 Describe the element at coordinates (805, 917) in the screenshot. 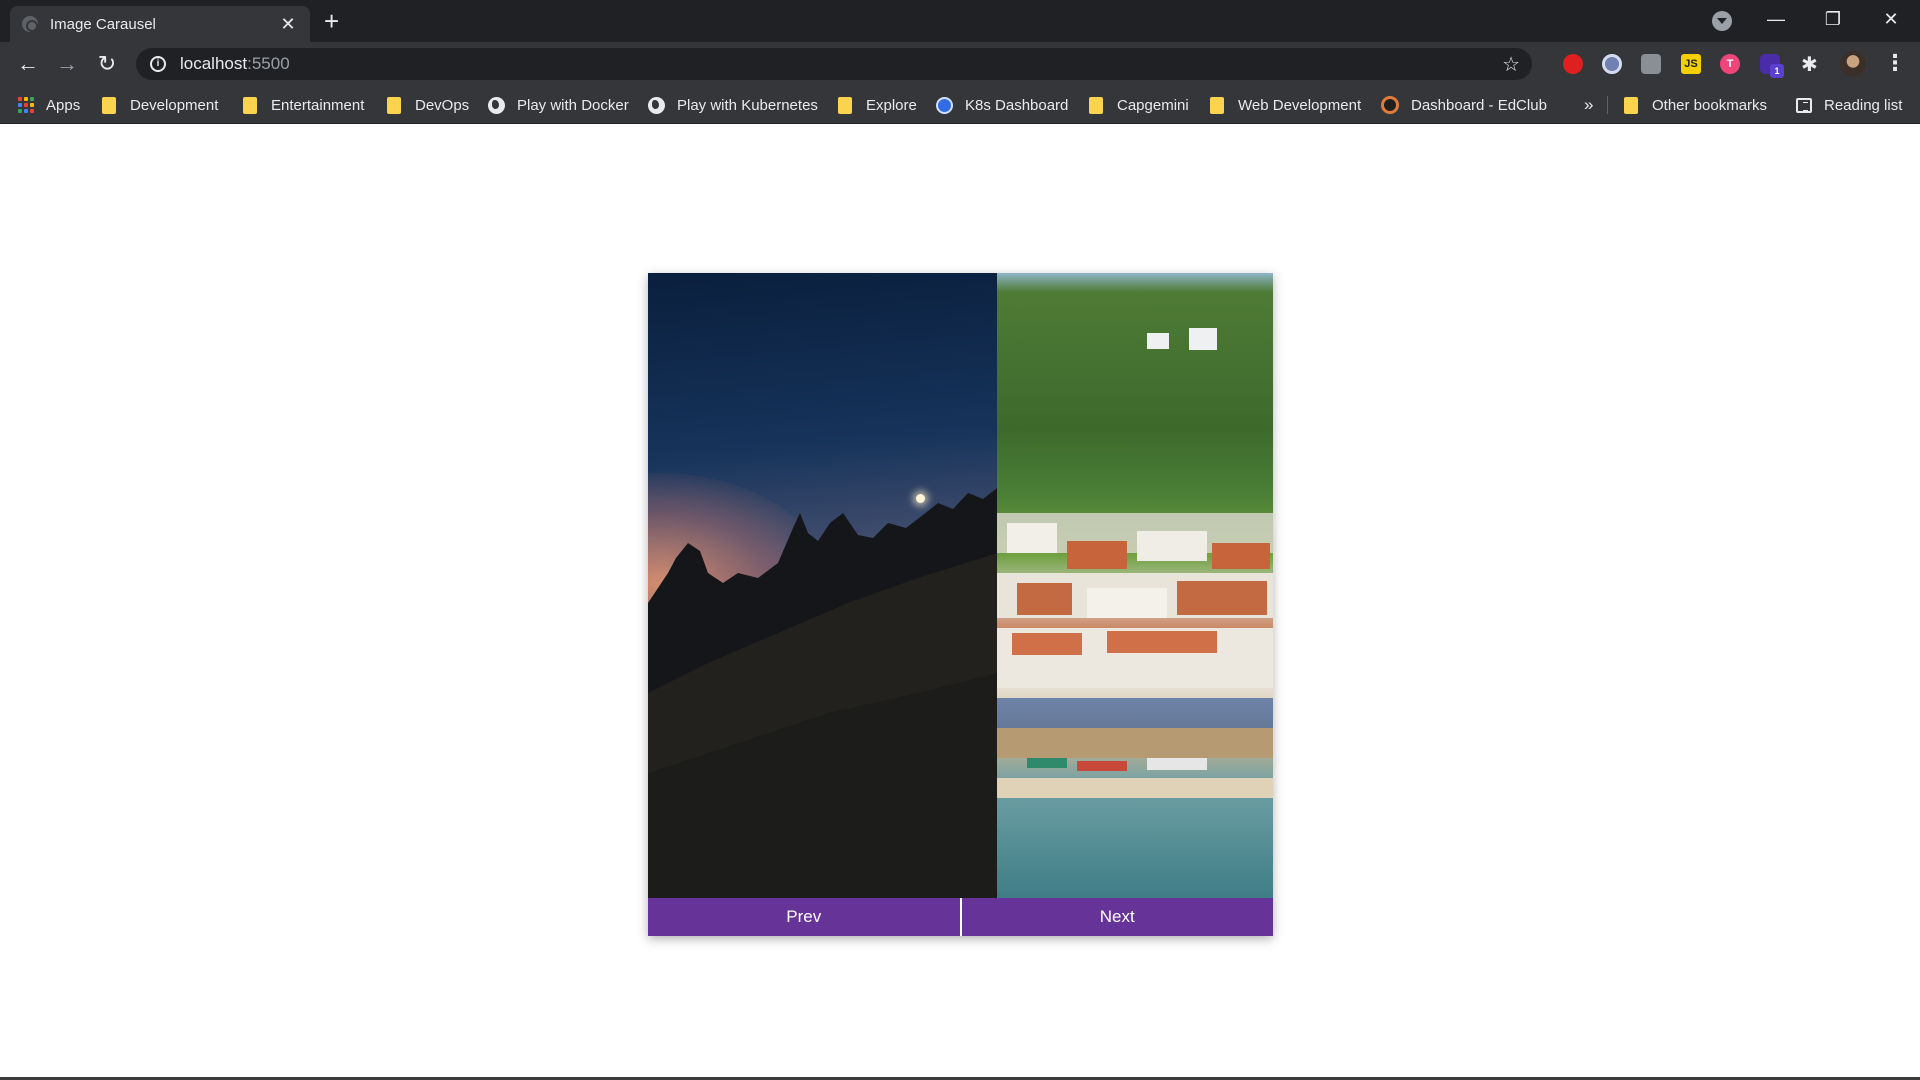

I see `prev-button: Prev` at that location.